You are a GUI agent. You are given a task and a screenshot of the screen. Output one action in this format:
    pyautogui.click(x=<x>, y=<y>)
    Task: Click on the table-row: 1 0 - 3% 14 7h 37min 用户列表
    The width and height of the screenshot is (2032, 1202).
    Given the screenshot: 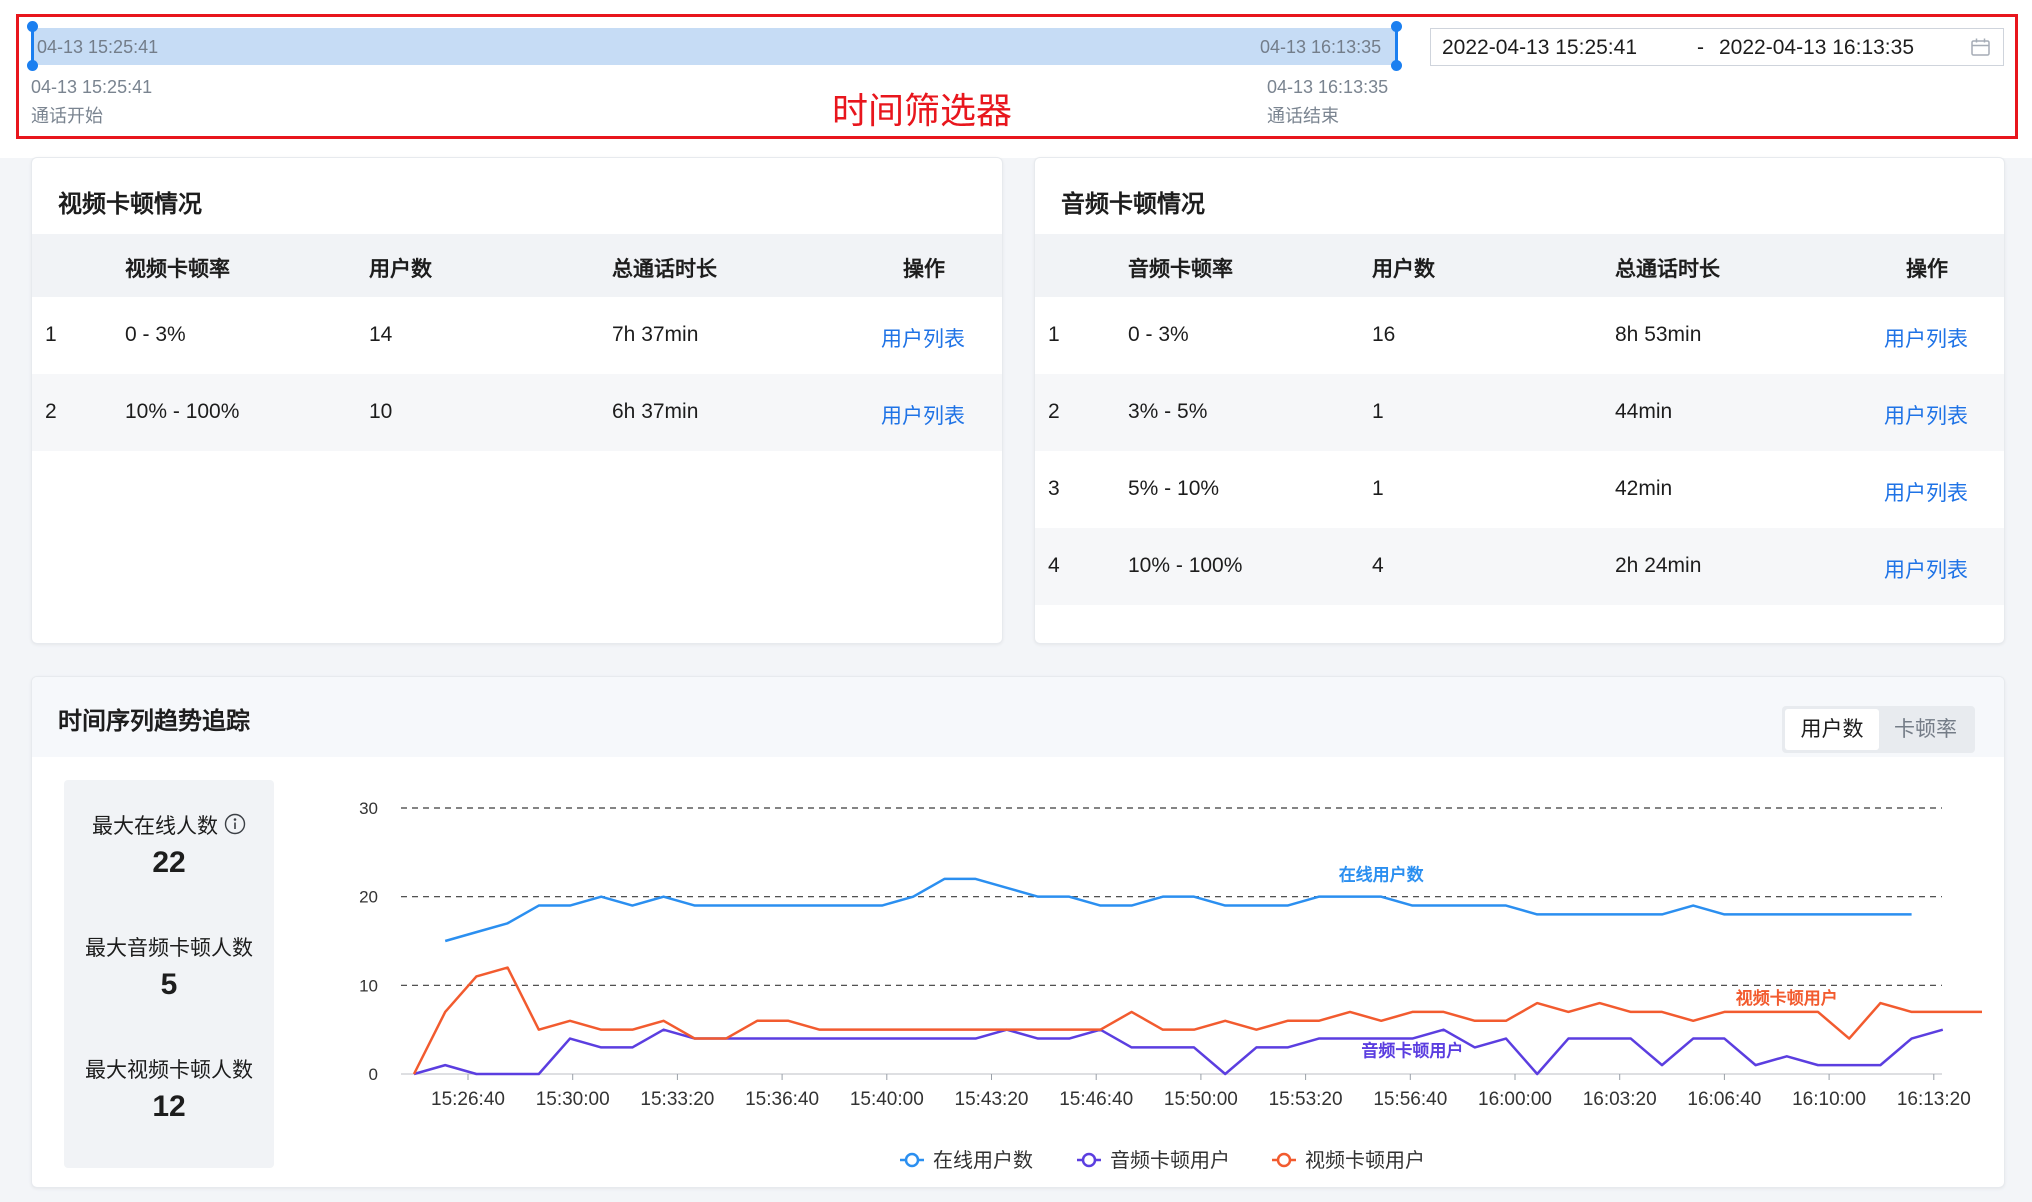 What is the action you would take?
    pyautogui.click(x=517, y=335)
    